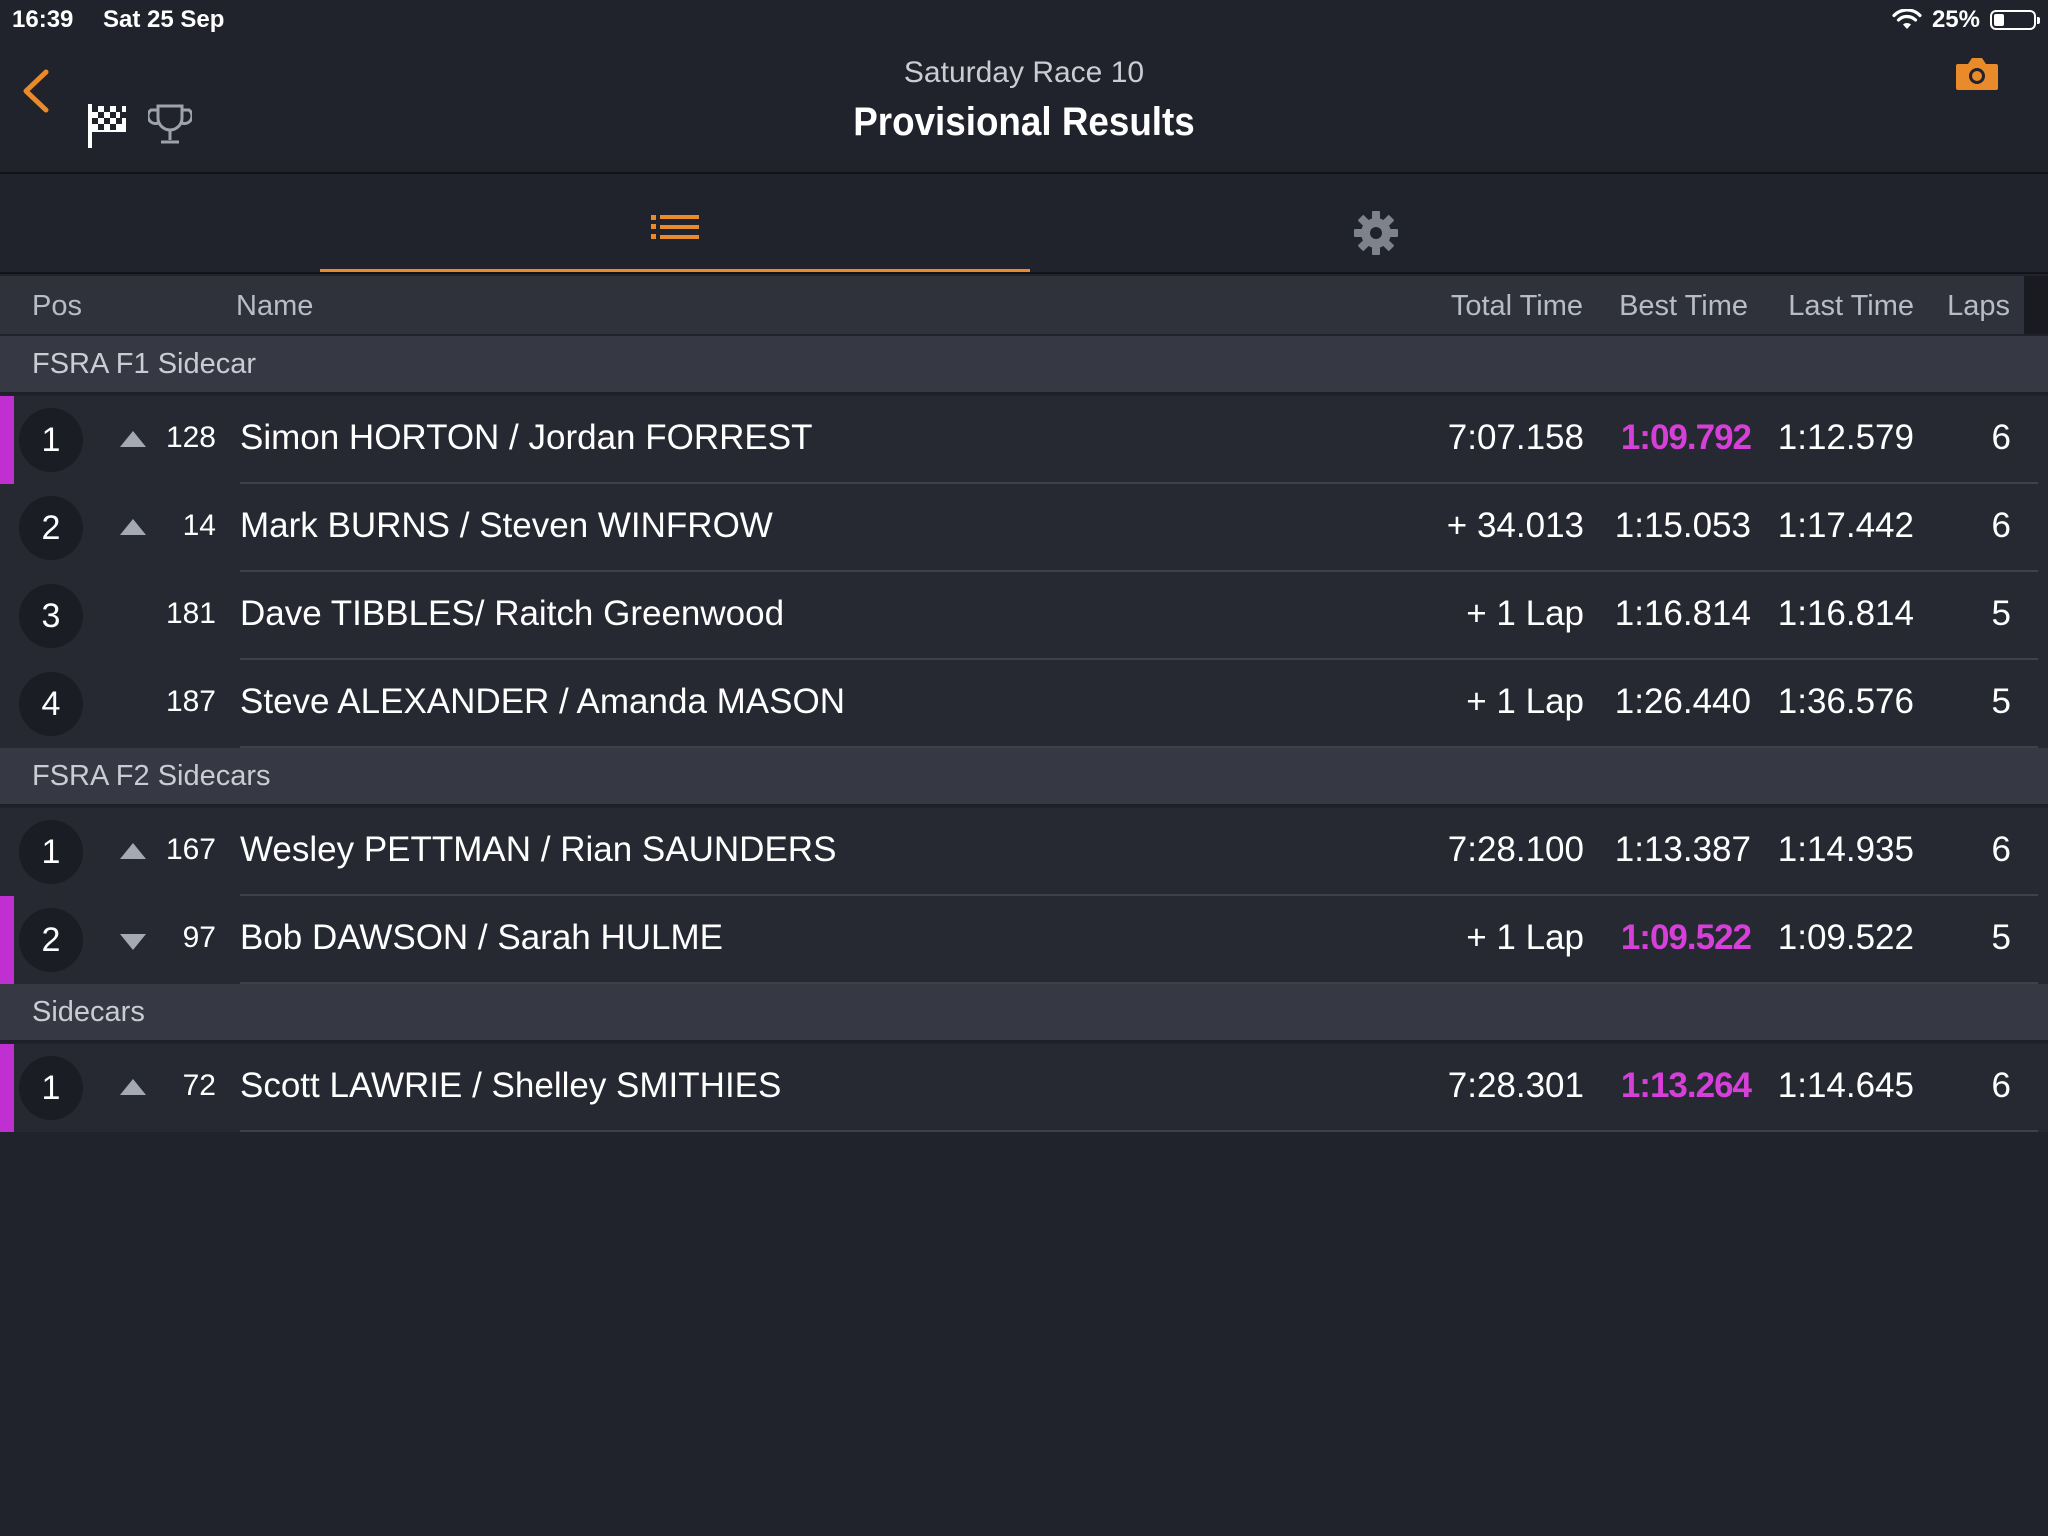 This screenshot has width=2048, height=1536. Describe the element at coordinates (43, 19) in the screenshot. I see `status-time: 16:39` at that location.